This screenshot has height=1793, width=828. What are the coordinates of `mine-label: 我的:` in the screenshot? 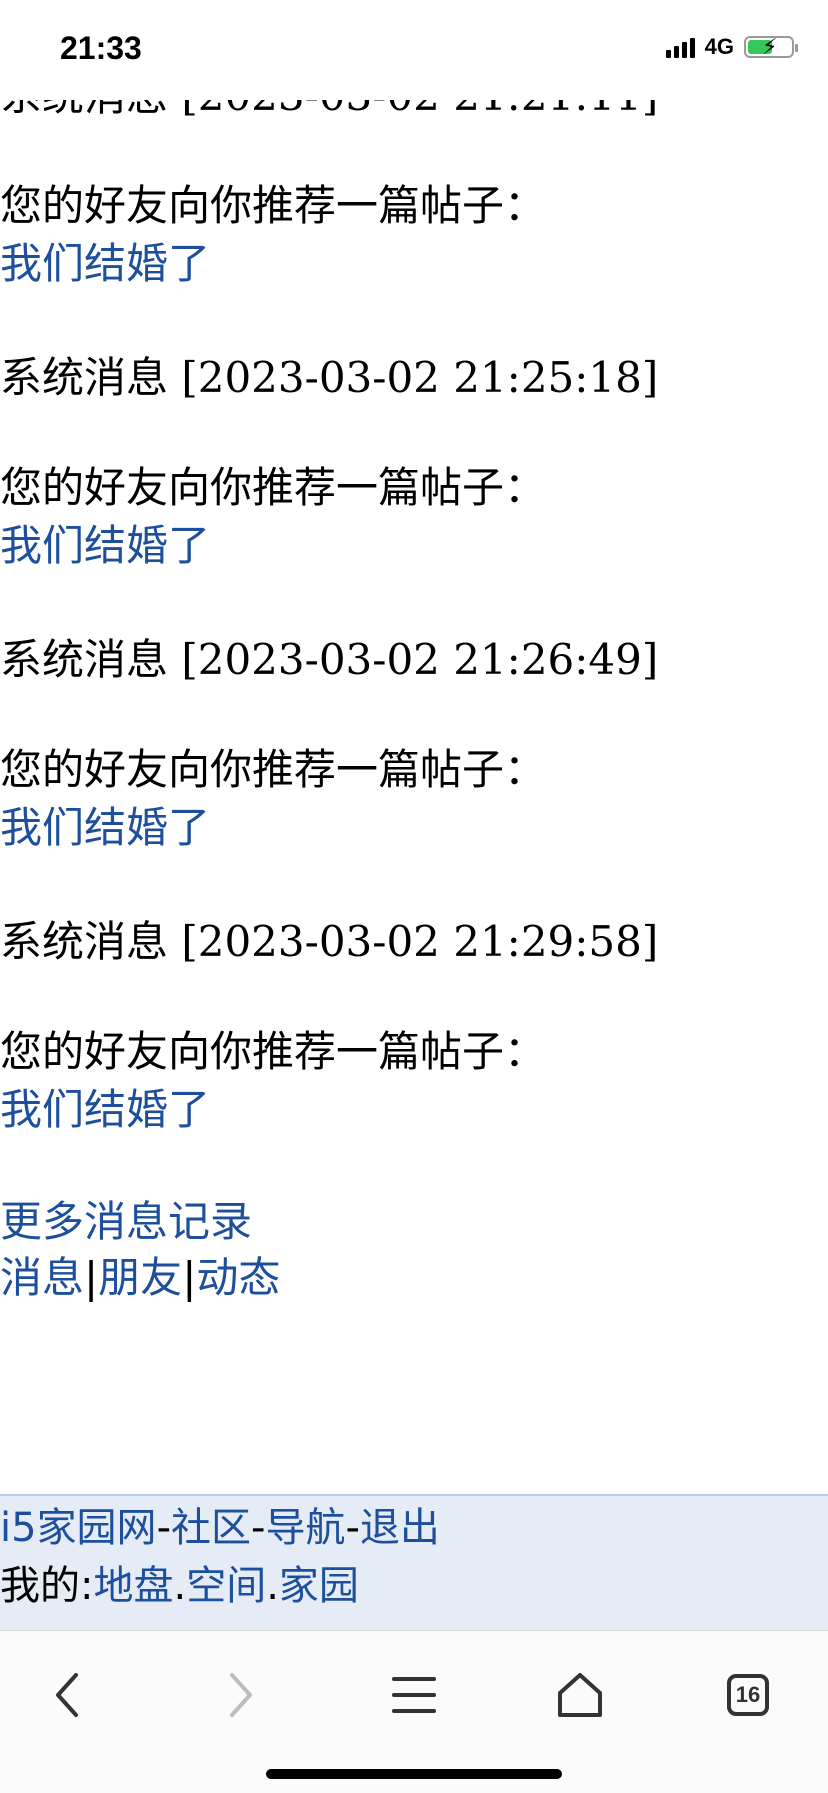 It's located at (47, 1586).